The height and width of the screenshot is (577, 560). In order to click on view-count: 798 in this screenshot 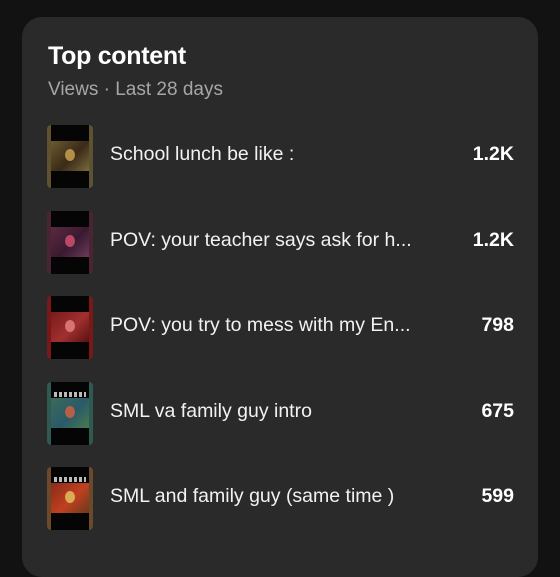, I will do `click(497, 325)`.